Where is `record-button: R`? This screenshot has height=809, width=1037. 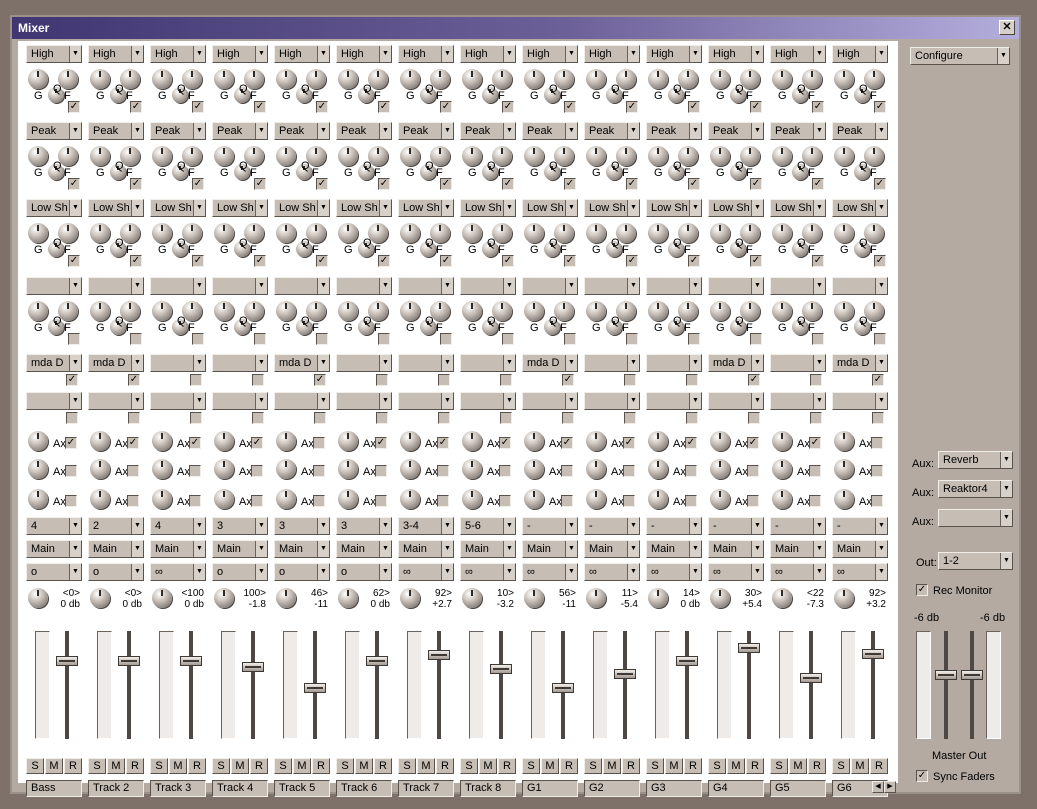
record-button: R is located at coordinates (879, 766).